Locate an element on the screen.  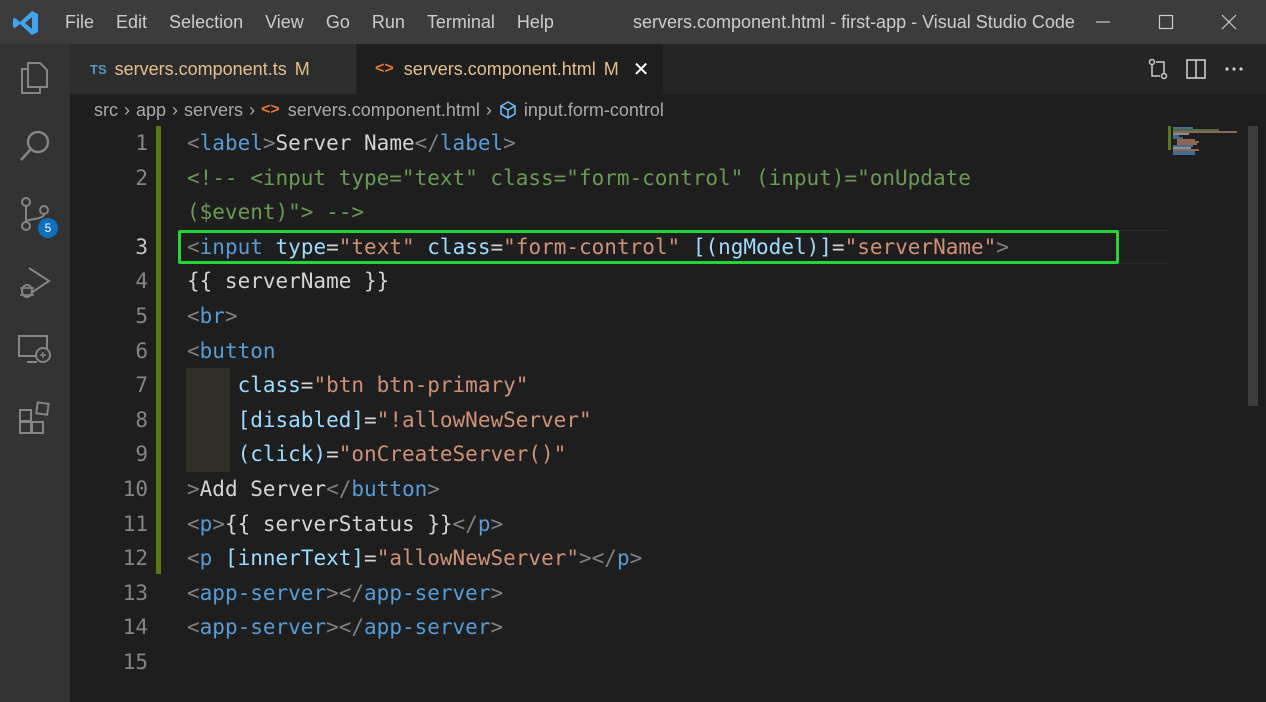
code-line-7: class="btn btn-primary" is located at coordinates (383, 385).